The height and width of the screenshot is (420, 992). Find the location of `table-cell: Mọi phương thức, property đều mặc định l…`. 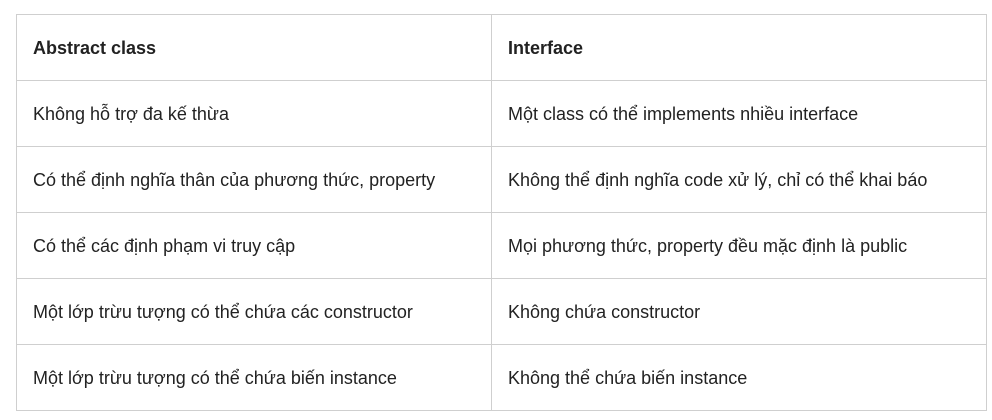

table-cell: Mọi phương thức, property đều mặc định l… is located at coordinates (739, 245).